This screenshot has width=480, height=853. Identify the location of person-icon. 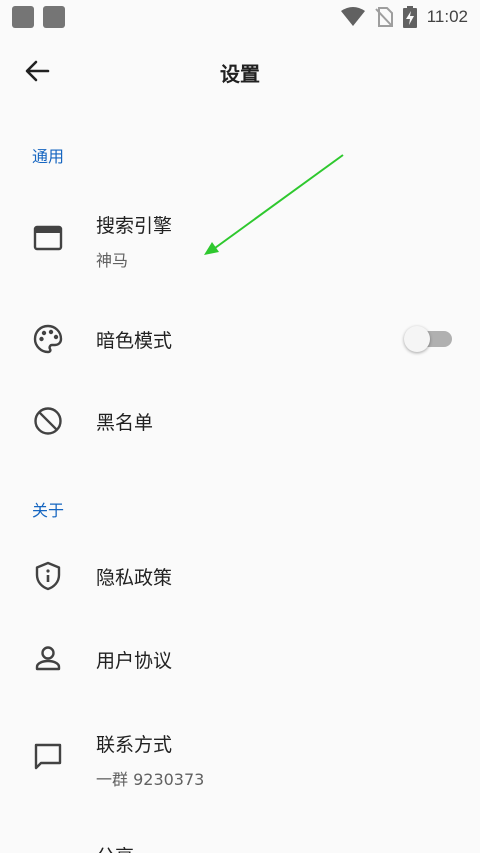
(48, 658).